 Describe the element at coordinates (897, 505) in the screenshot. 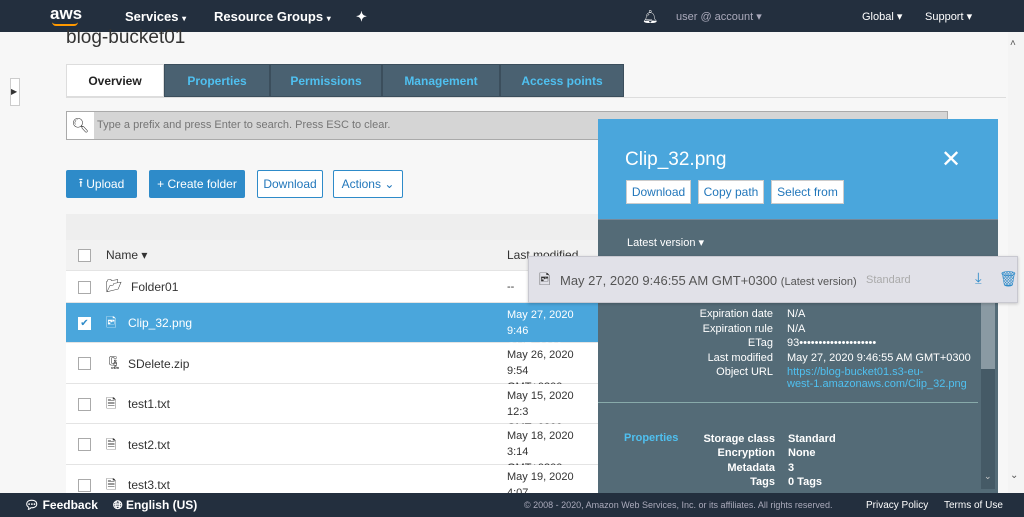

I see `privacy-link: Privacy Policy` at that location.